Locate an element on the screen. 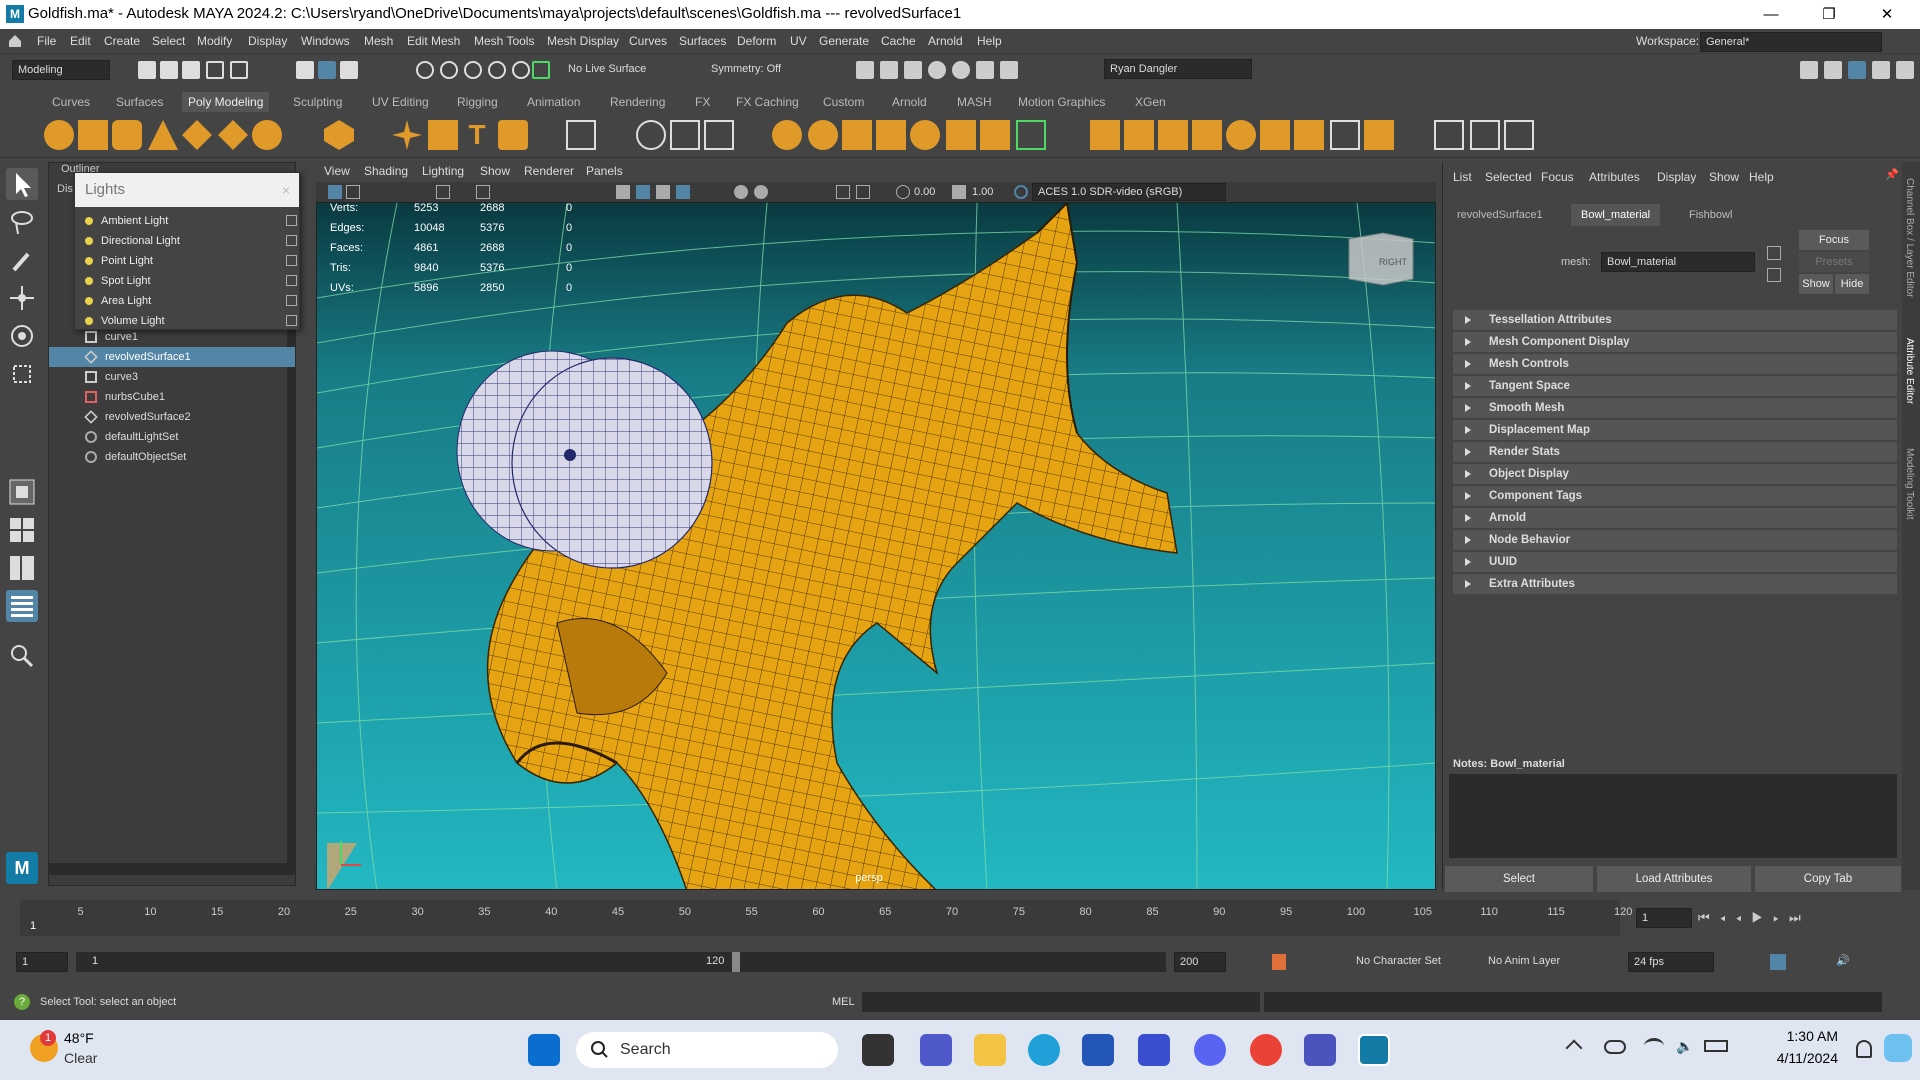  animation-start-field: 1 is located at coordinates (42, 962).